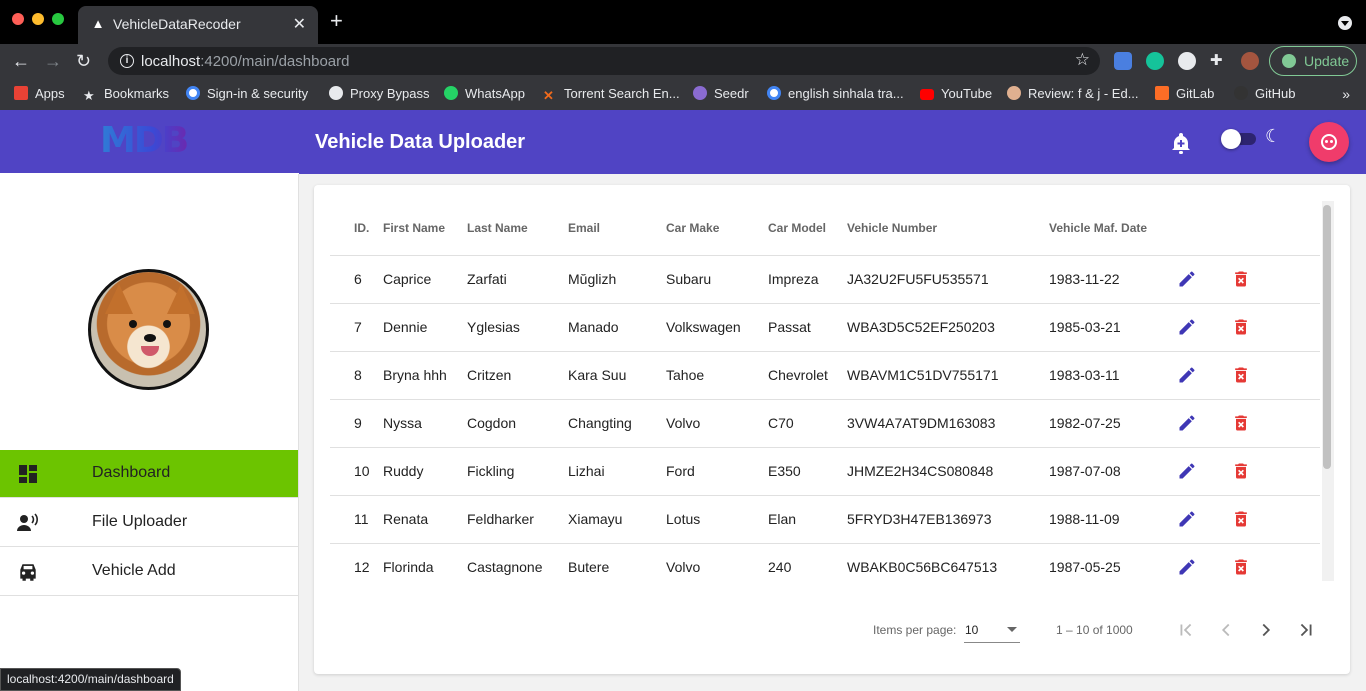 The height and width of the screenshot is (691, 1366). Describe the element at coordinates (18, 19) in the screenshot. I see `close-window-button` at that location.